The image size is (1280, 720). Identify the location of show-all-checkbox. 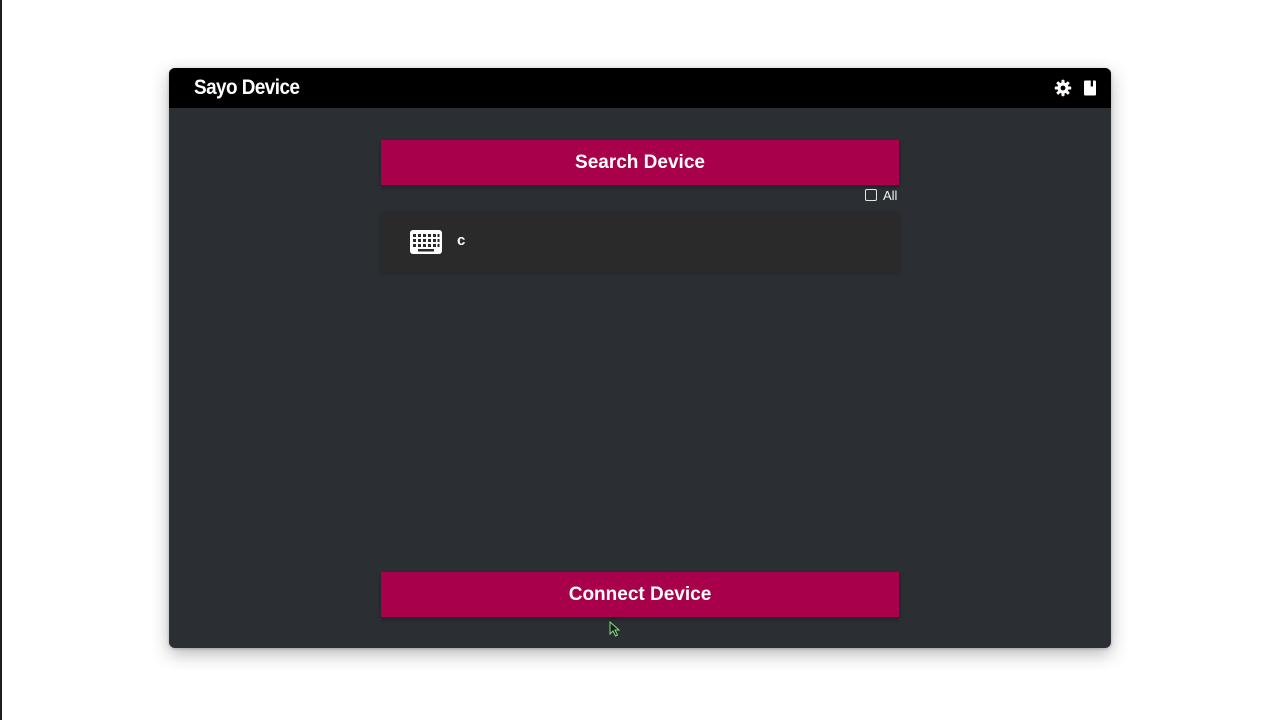
(871, 195).